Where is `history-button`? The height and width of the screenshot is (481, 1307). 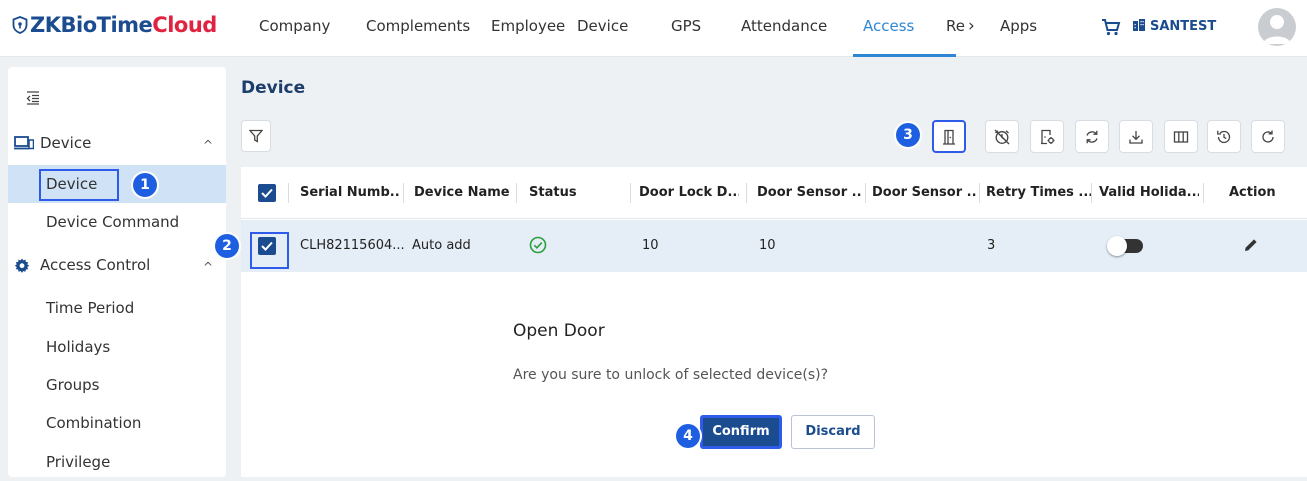 history-button is located at coordinates (1224, 136).